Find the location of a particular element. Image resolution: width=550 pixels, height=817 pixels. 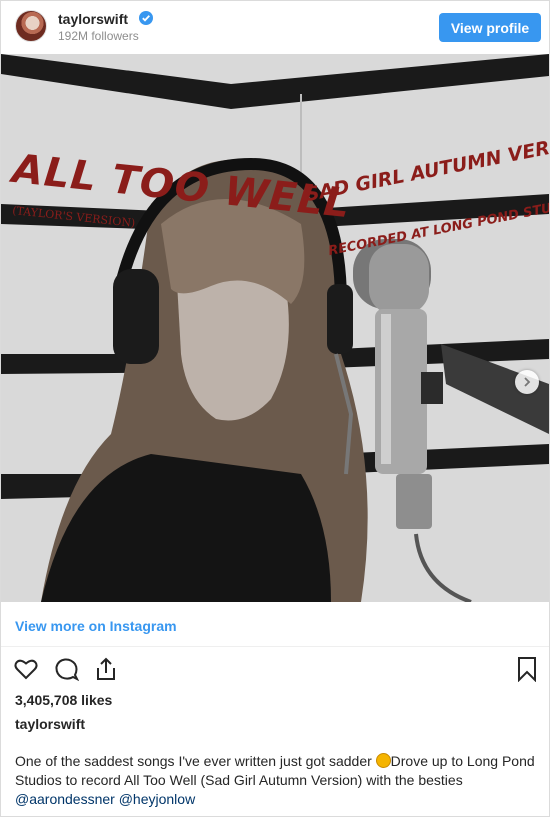

comment-icon is located at coordinates (66, 669).